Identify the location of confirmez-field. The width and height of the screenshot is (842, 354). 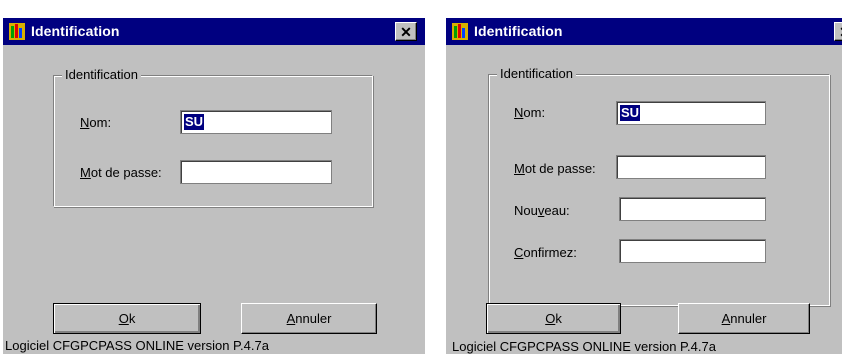
(692, 251).